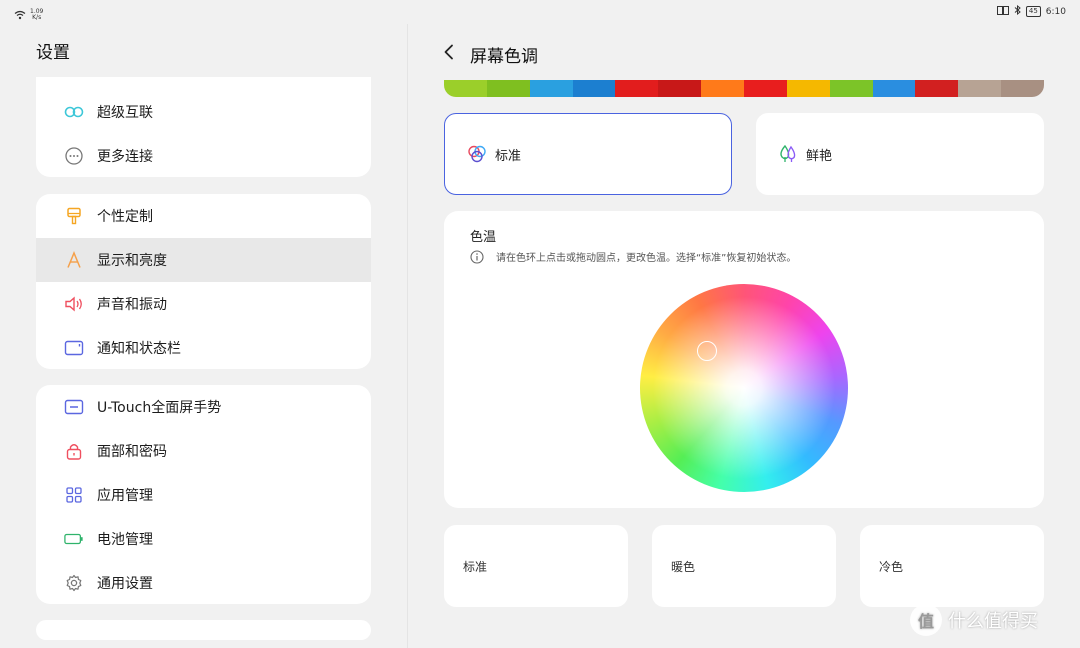  I want to click on settings-group-partial, so click(203, 630).